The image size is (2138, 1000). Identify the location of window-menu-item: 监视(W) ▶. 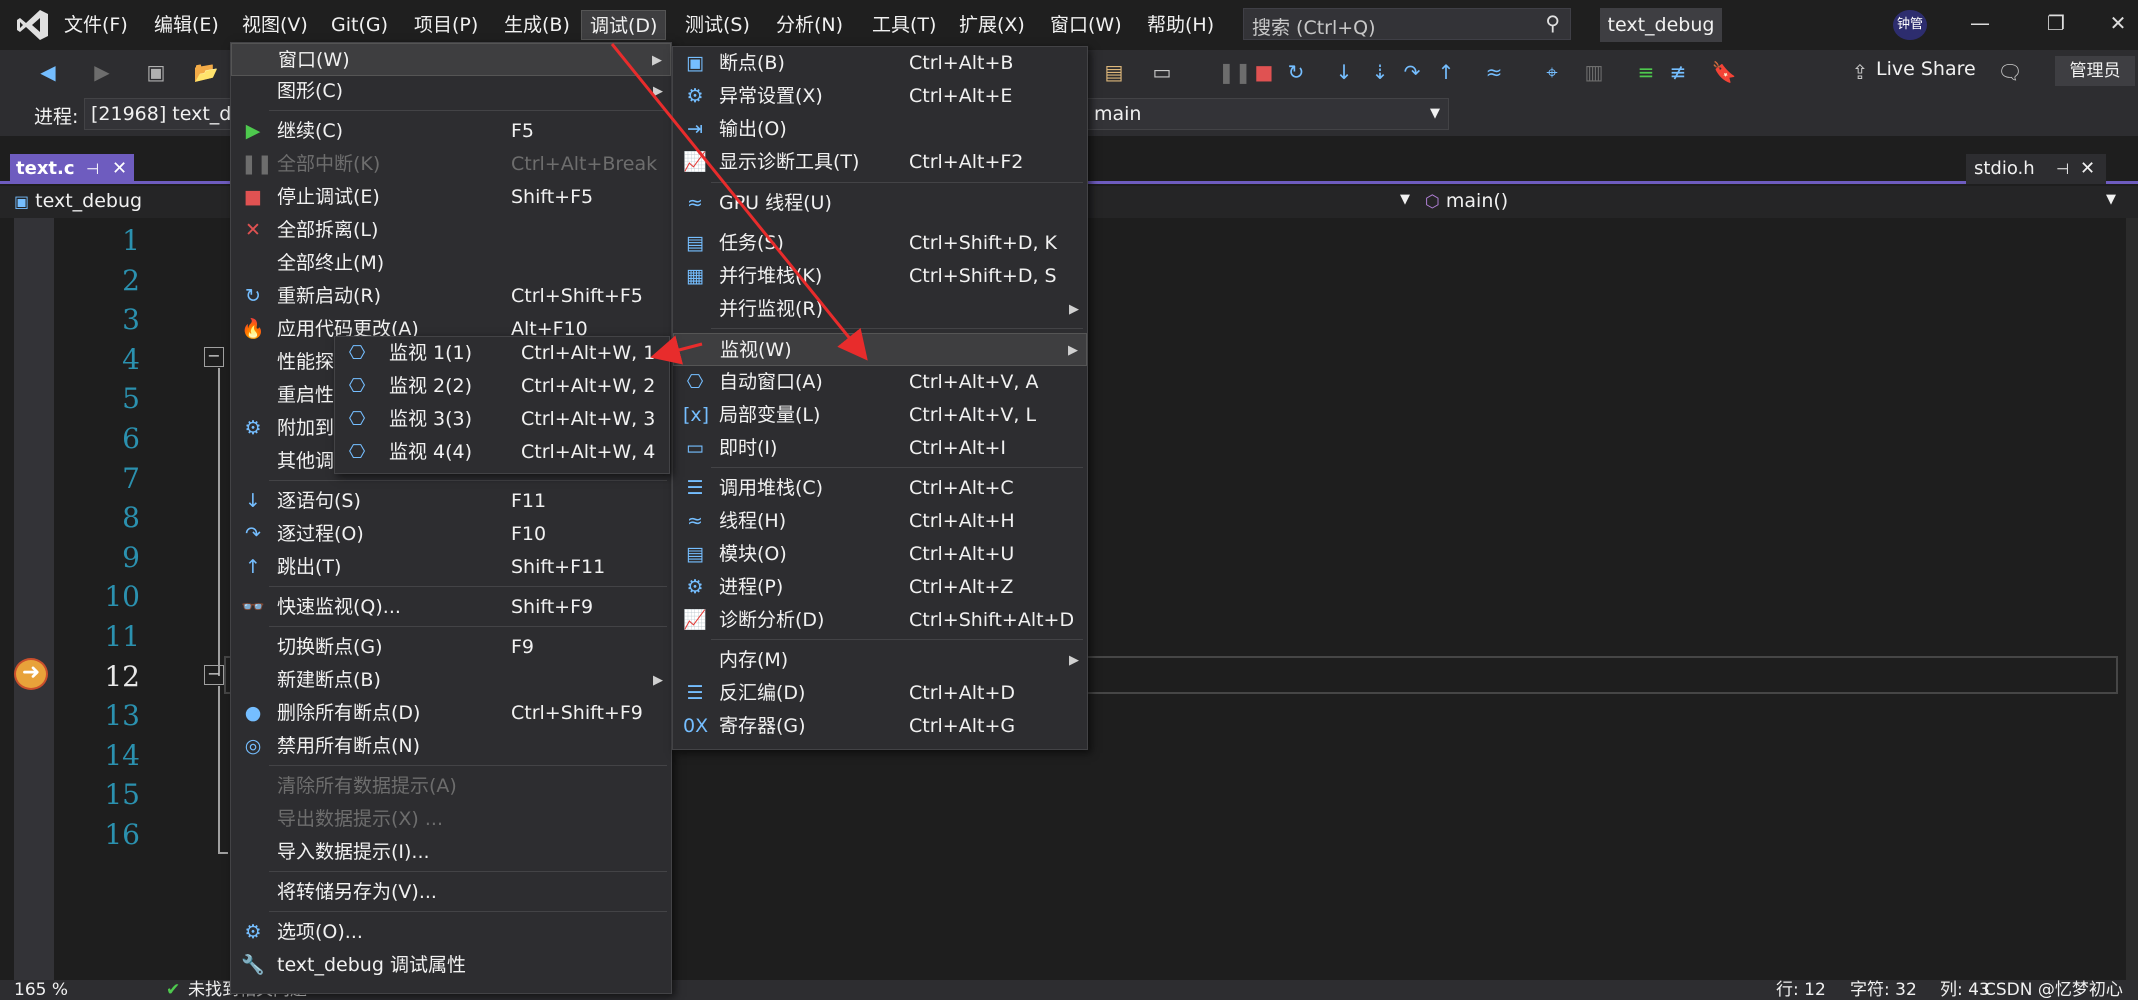
(880, 349).